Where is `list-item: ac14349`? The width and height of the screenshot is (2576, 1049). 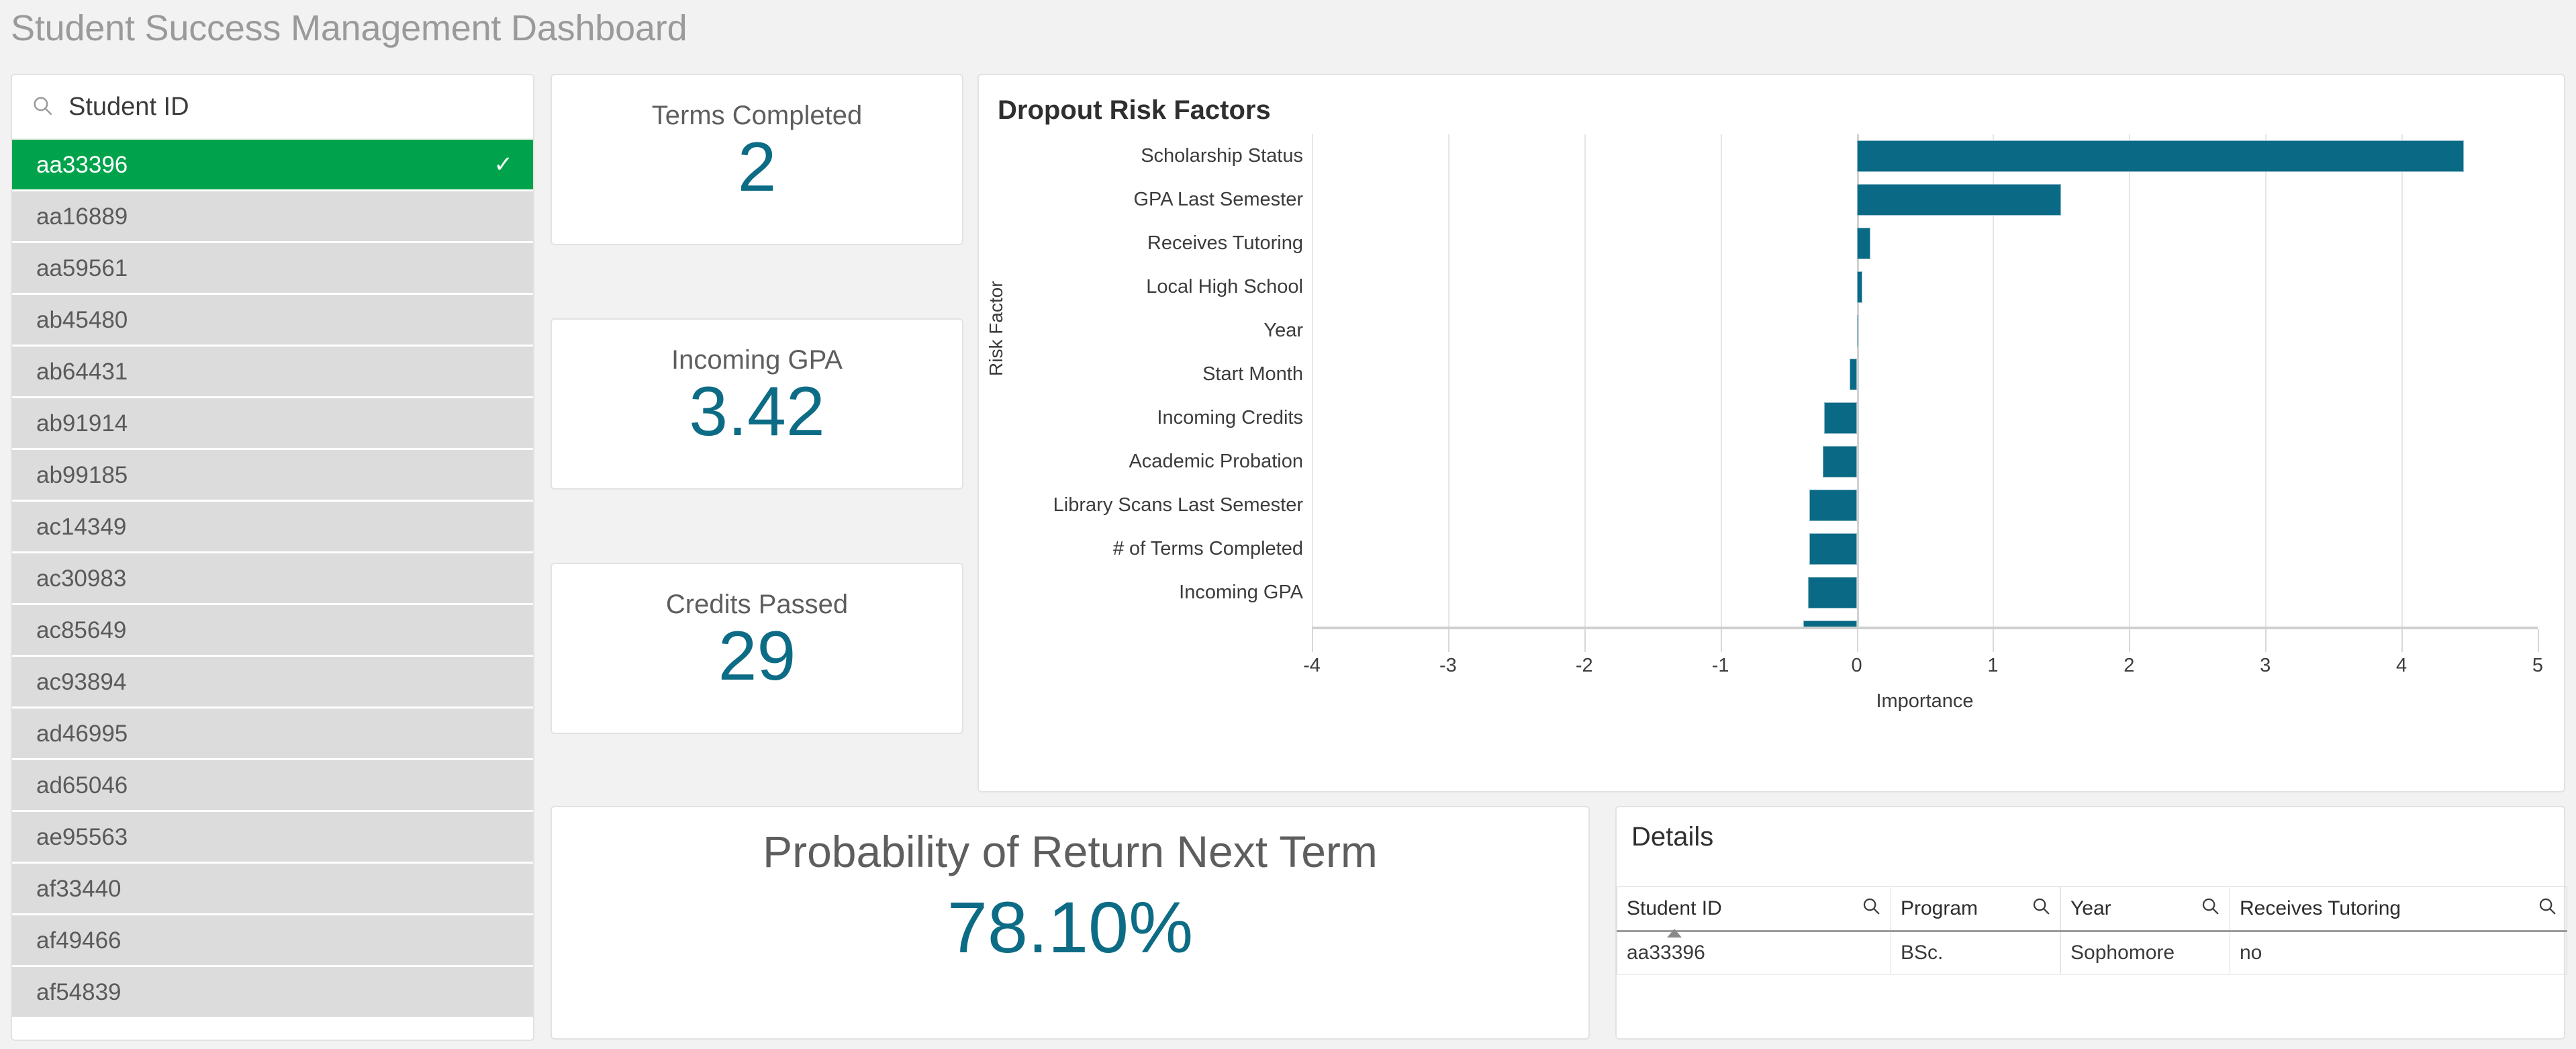
list-item: ac14349 is located at coordinates (272, 527).